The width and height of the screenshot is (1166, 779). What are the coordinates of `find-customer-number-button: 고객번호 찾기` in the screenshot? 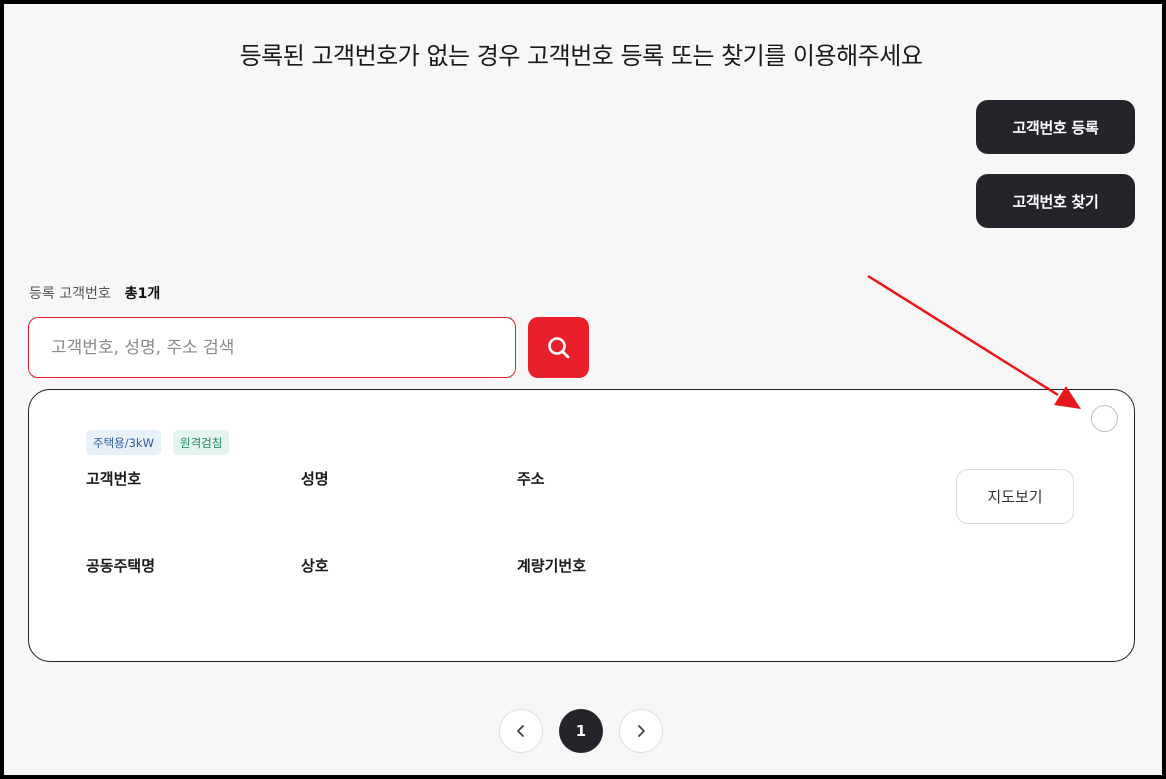 It's located at (1055, 201).